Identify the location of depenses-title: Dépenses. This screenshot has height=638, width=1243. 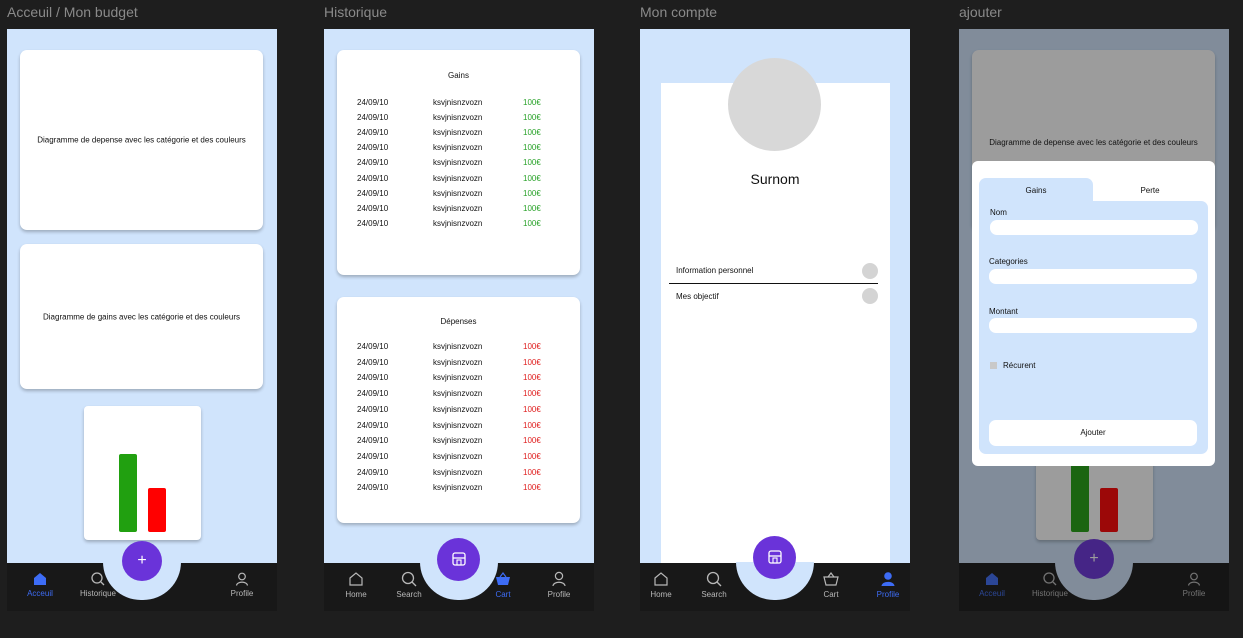
(458, 321).